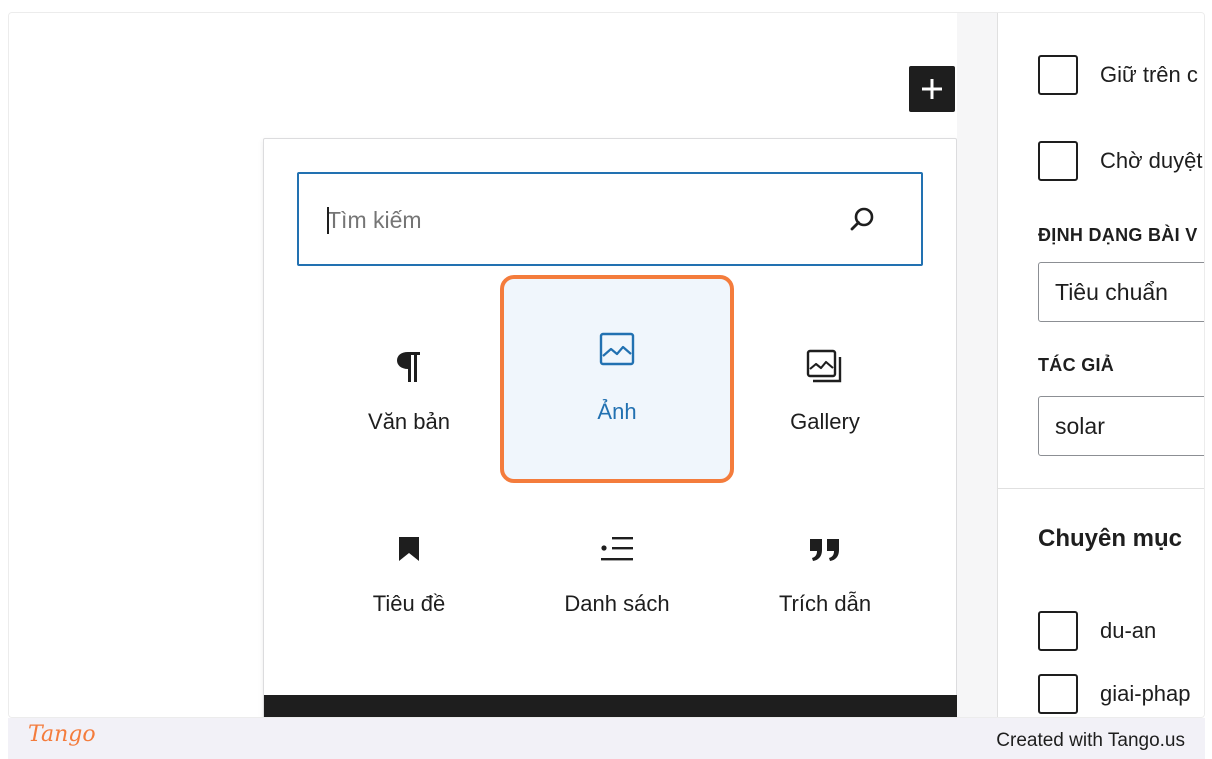 The width and height of the screenshot is (1212, 759). Describe the element at coordinates (1101, 488) in the screenshot. I see `sidebar-divider` at that location.